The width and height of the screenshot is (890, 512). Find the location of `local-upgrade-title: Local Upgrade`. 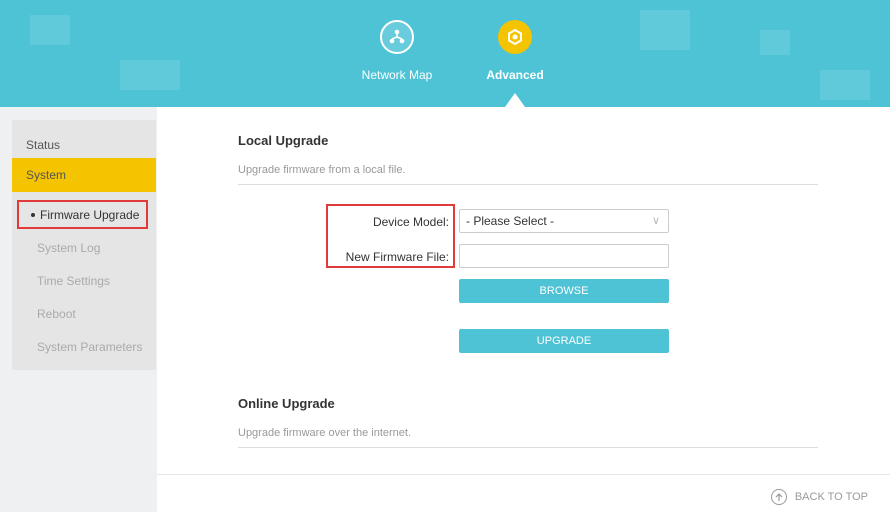

local-upgrade-title: Local Upgrade is located at coordinates (283, 140).